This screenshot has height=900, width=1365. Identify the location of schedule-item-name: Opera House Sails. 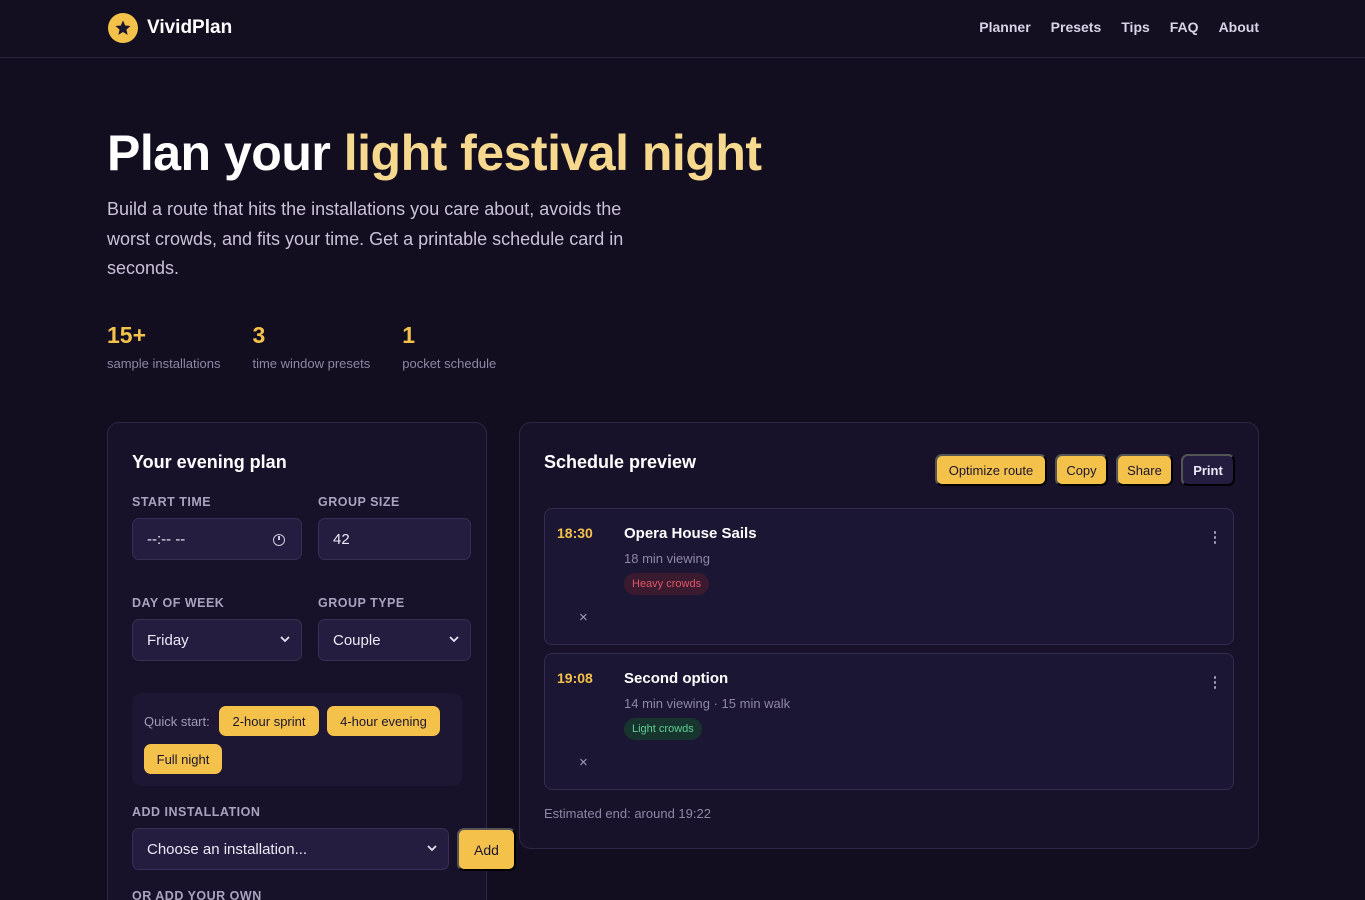
(690, 533).